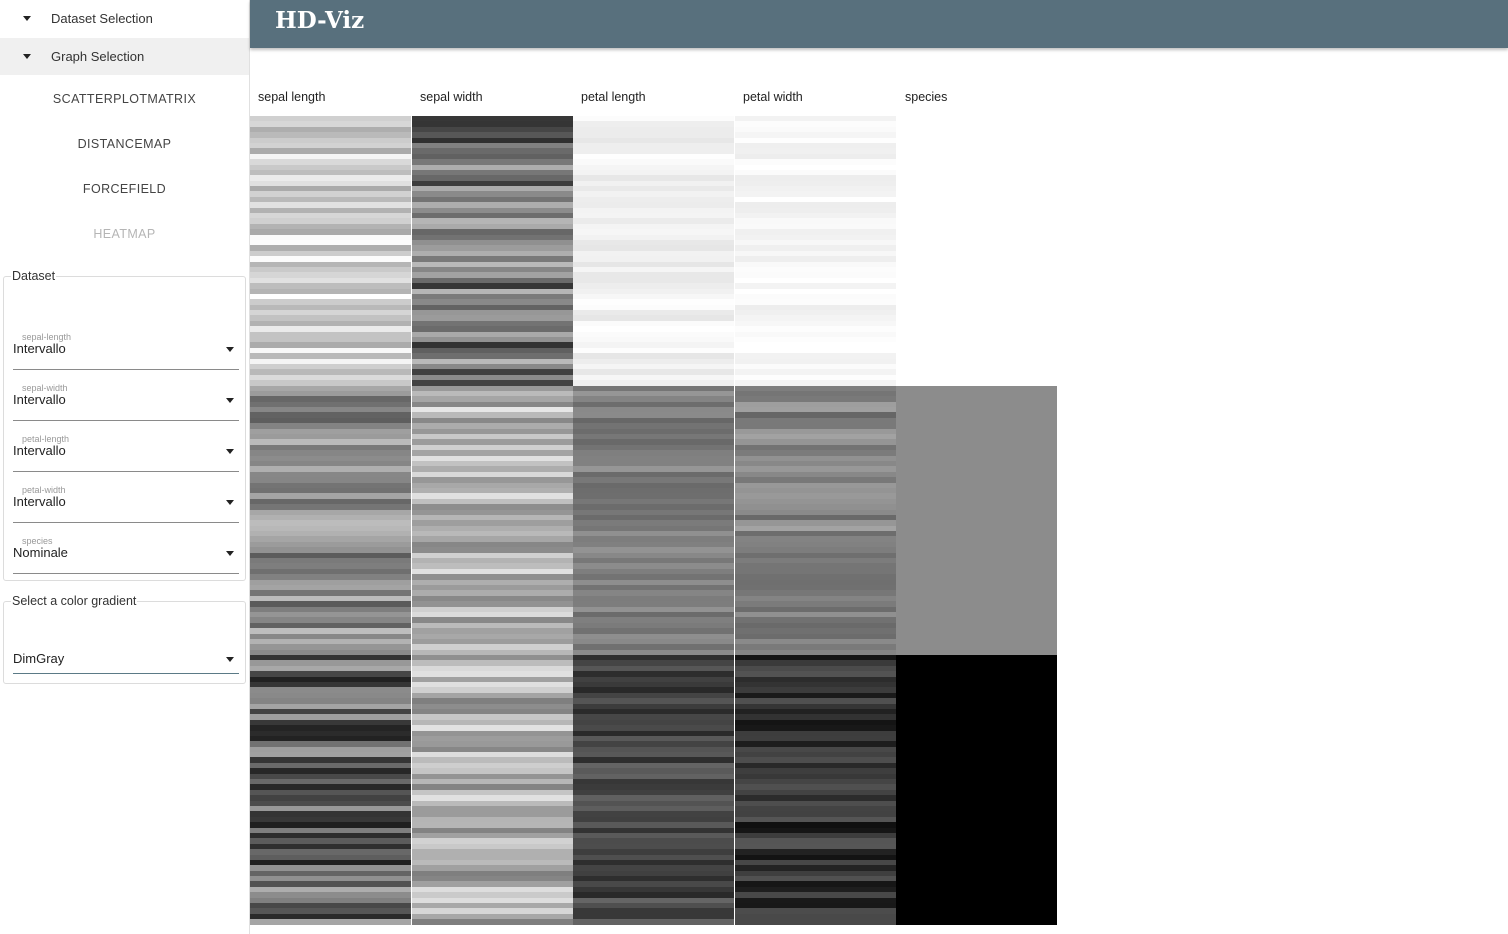  What do you see at coordinates (126, 650) in the screenshot?
I see `color-gradient-select: DimGray` at bounding box center [126, 650].